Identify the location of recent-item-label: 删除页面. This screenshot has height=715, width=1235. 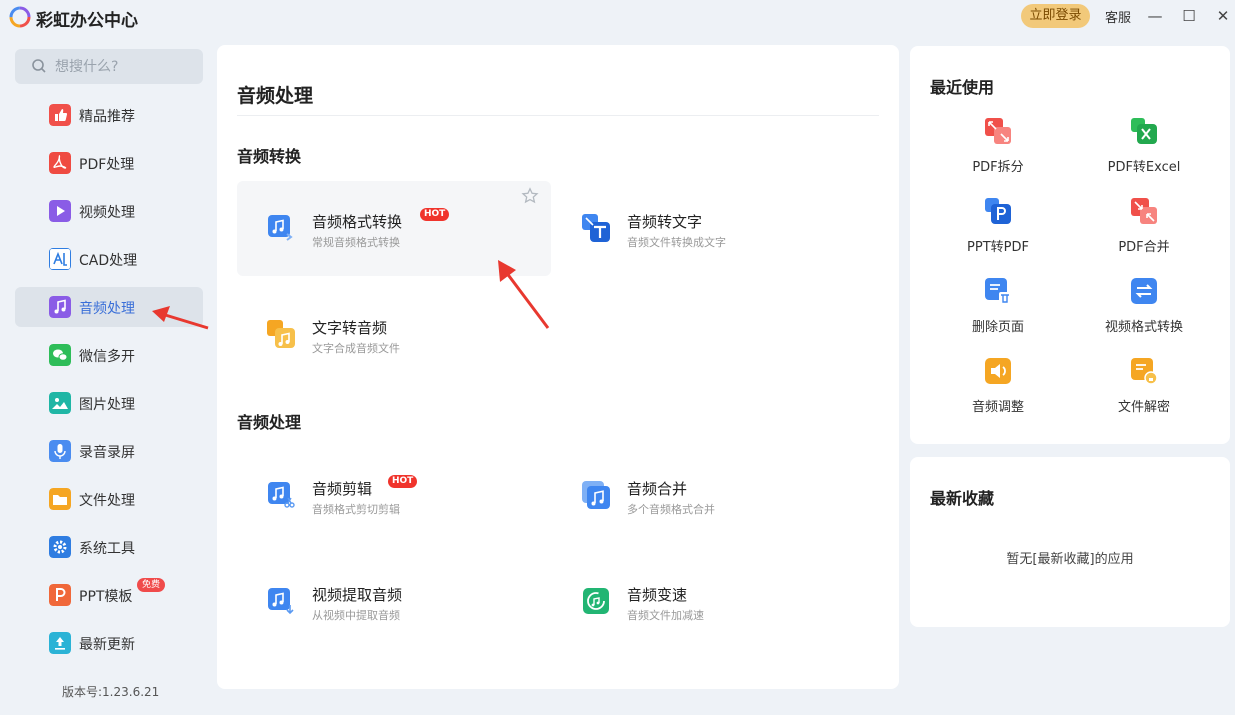
(997, 327).